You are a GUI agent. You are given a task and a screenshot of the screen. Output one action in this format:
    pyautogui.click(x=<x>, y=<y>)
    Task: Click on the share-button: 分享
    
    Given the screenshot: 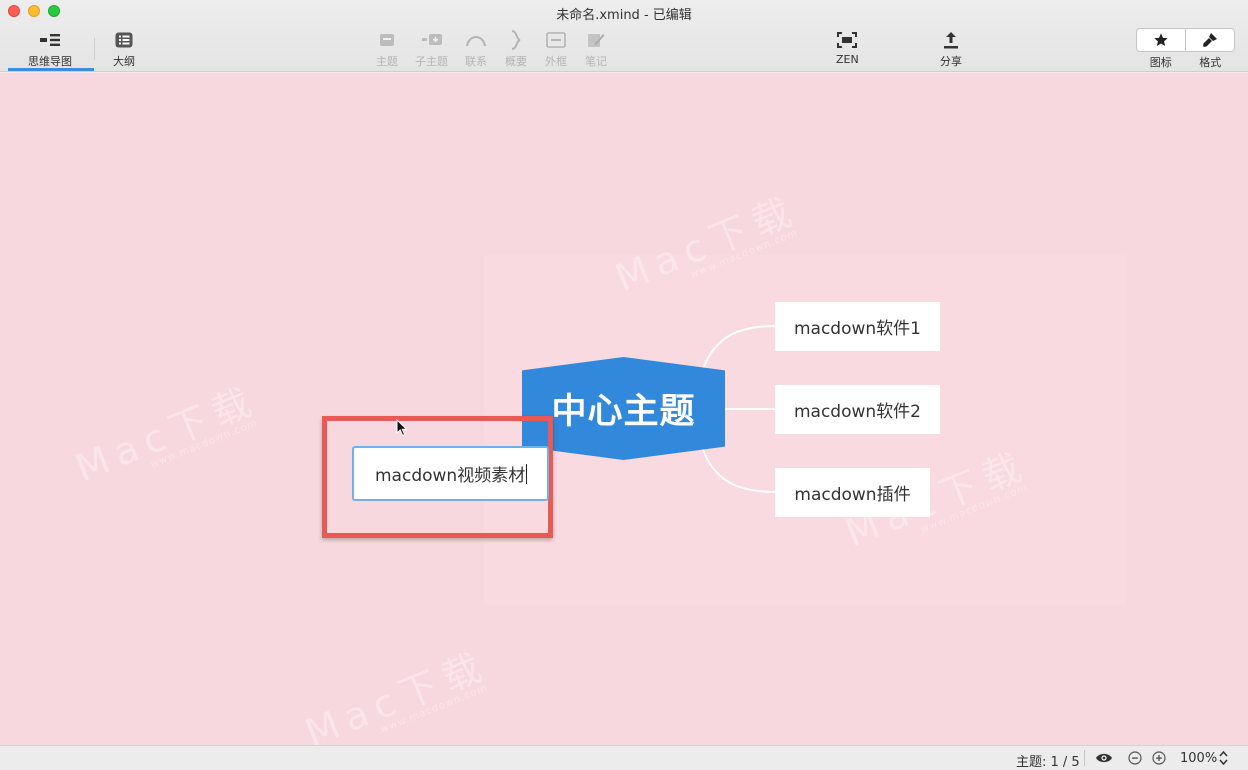 What is the action you would take?
    pyautogui.click(x=951, y=49)
    